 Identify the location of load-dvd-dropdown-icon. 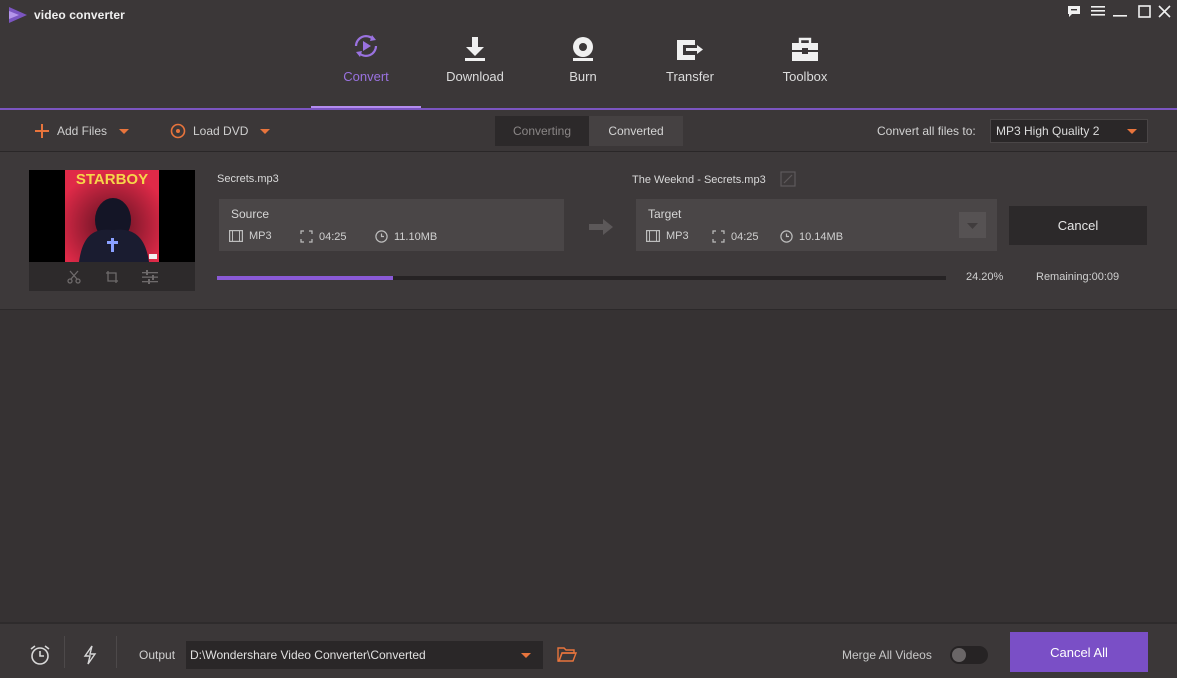
(265, 131).